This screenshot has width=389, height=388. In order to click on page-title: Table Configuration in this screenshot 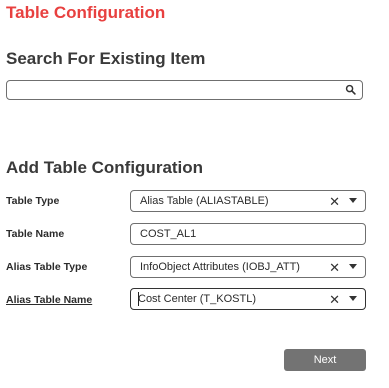, I will do `click(86, 12)`.